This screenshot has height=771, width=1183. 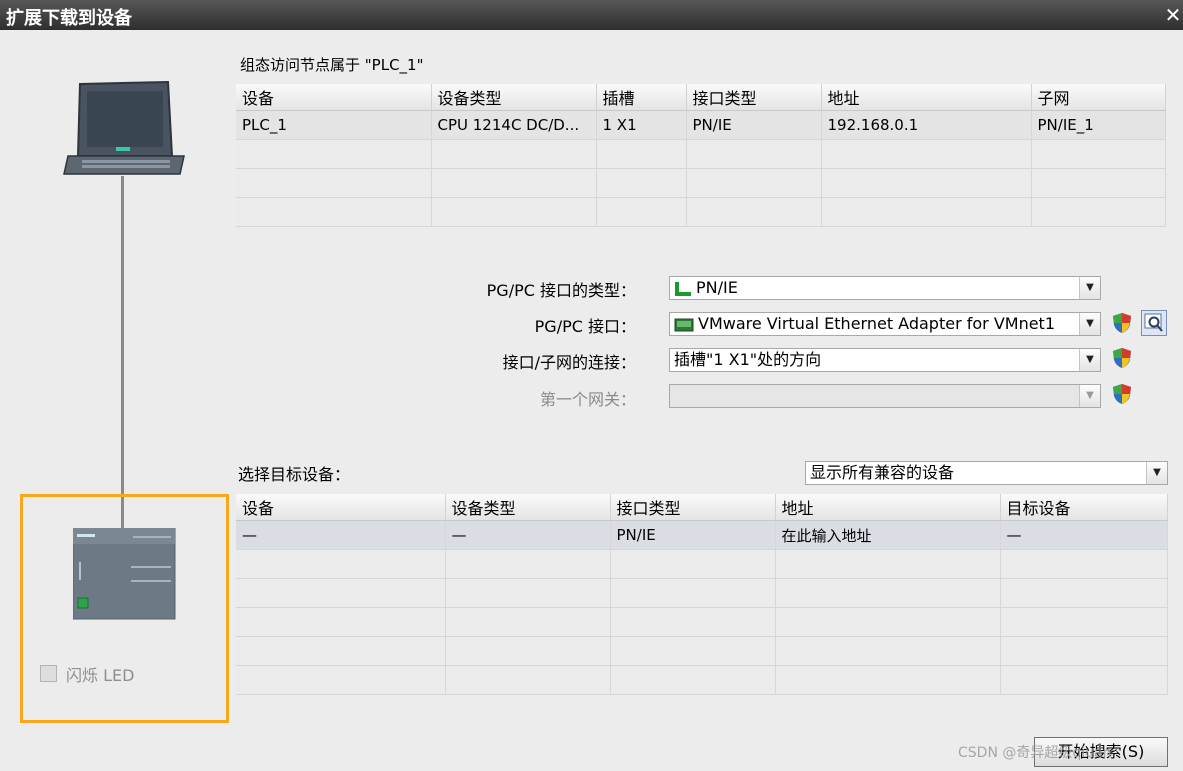 I want to click on configured-nodes-label: 组态访问节点属于 "PLC_1", so click(x=332, y=65).